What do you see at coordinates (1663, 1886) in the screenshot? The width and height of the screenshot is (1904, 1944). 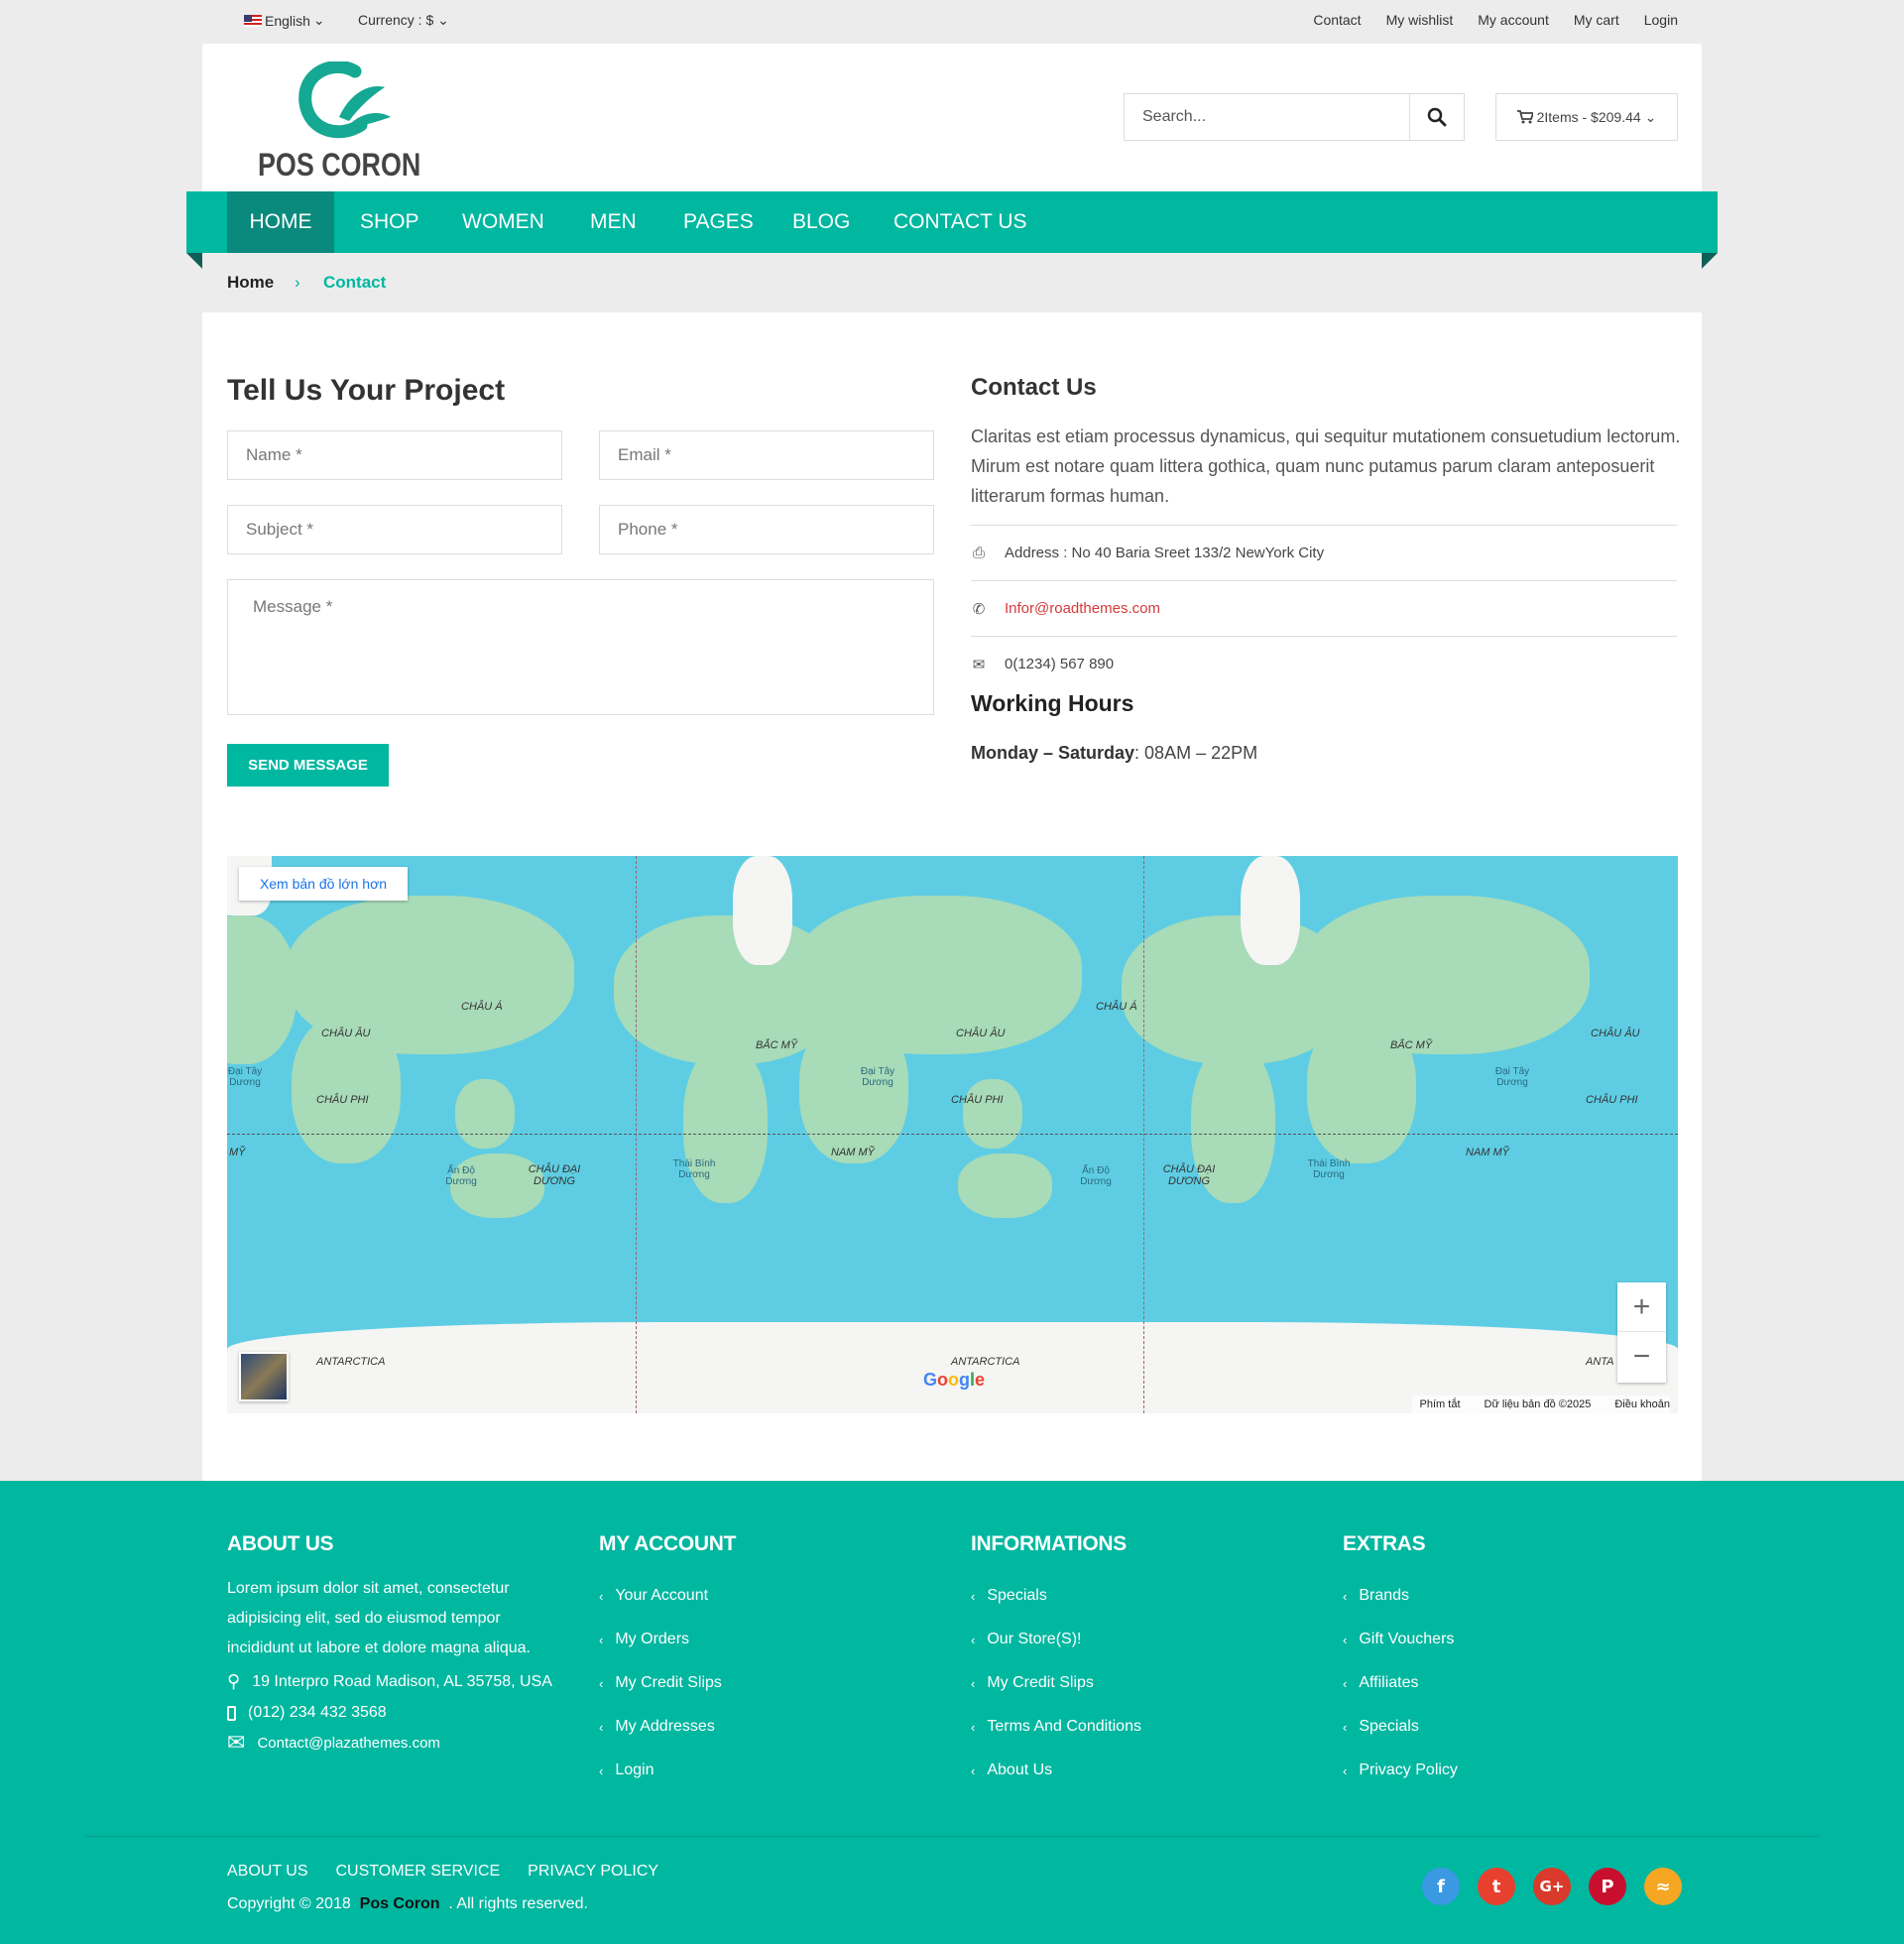 I see `rss-icon: ≈` at bounding box center [1663, 1886].